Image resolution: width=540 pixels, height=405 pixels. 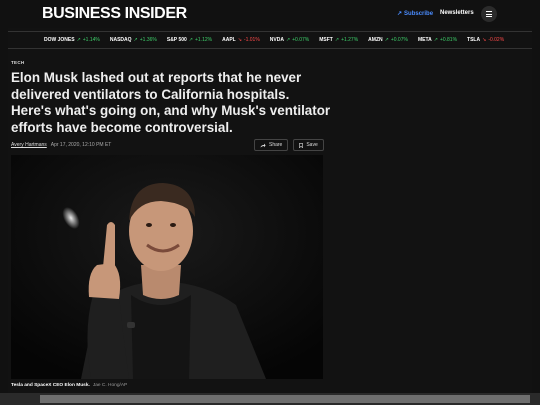 I want to click on ticker-symbol: DOW JONES, so click(x=59, y=40).